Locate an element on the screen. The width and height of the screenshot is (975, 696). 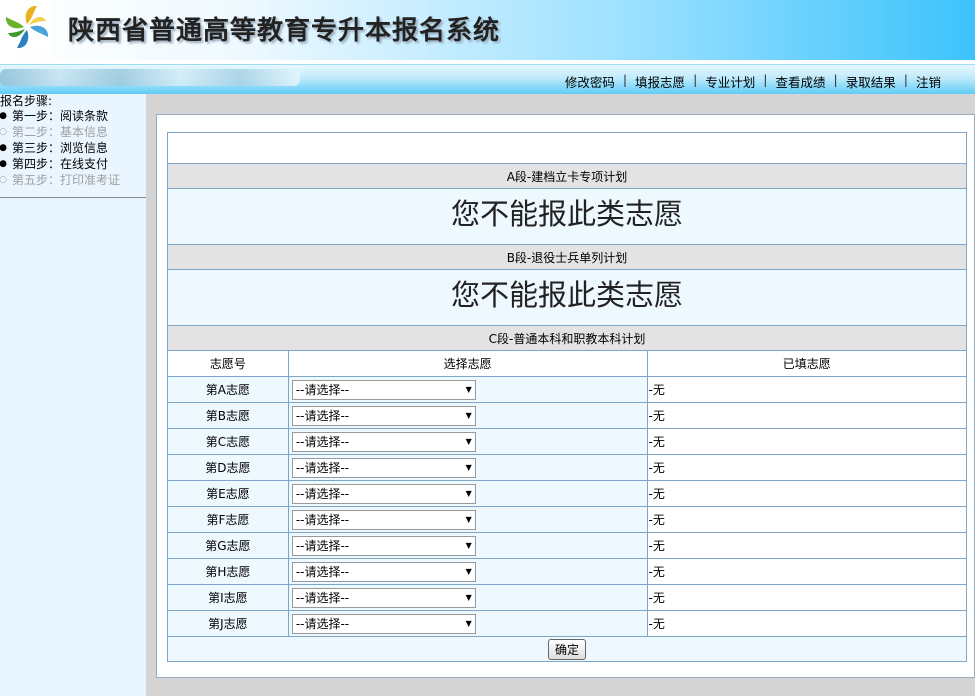
footer-row: 确定 is located at coordinates (567, 649).